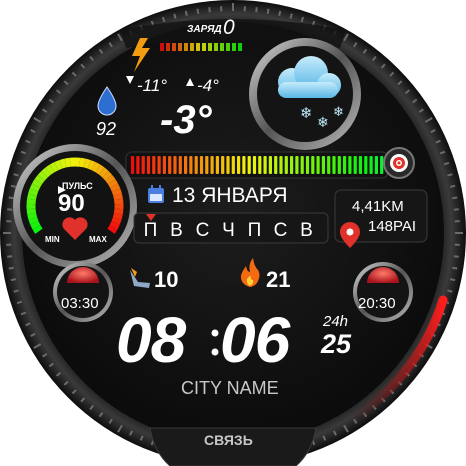  Describe the element at coordinates (230, 195) in the screenshot. I see `date-text: 13 ЯНВАРЯ` at that location.